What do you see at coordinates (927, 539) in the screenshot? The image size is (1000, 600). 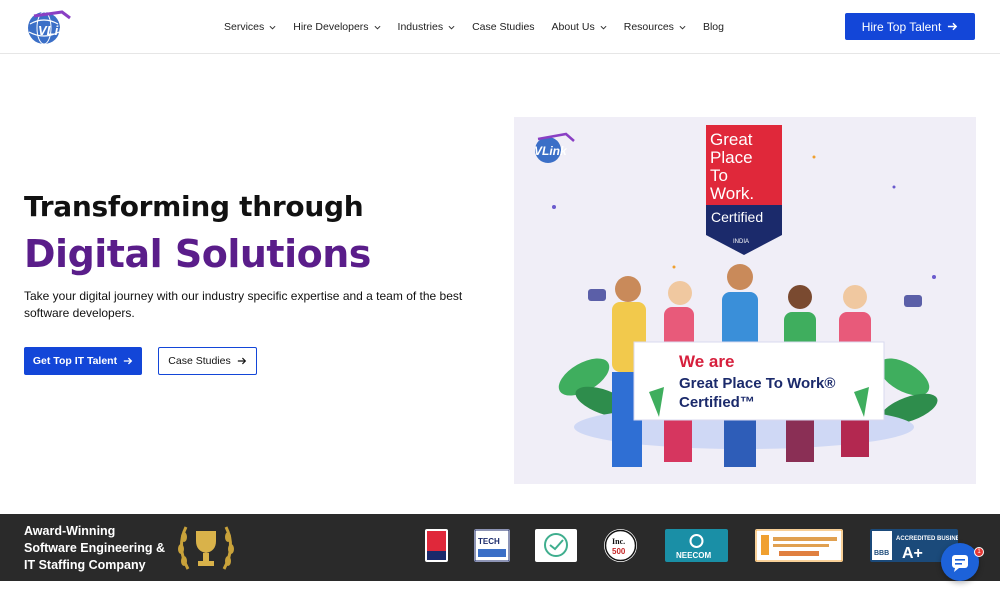 I see `svg-text: ACCREDITED BUSINESS` at bounding box center [927, 539].